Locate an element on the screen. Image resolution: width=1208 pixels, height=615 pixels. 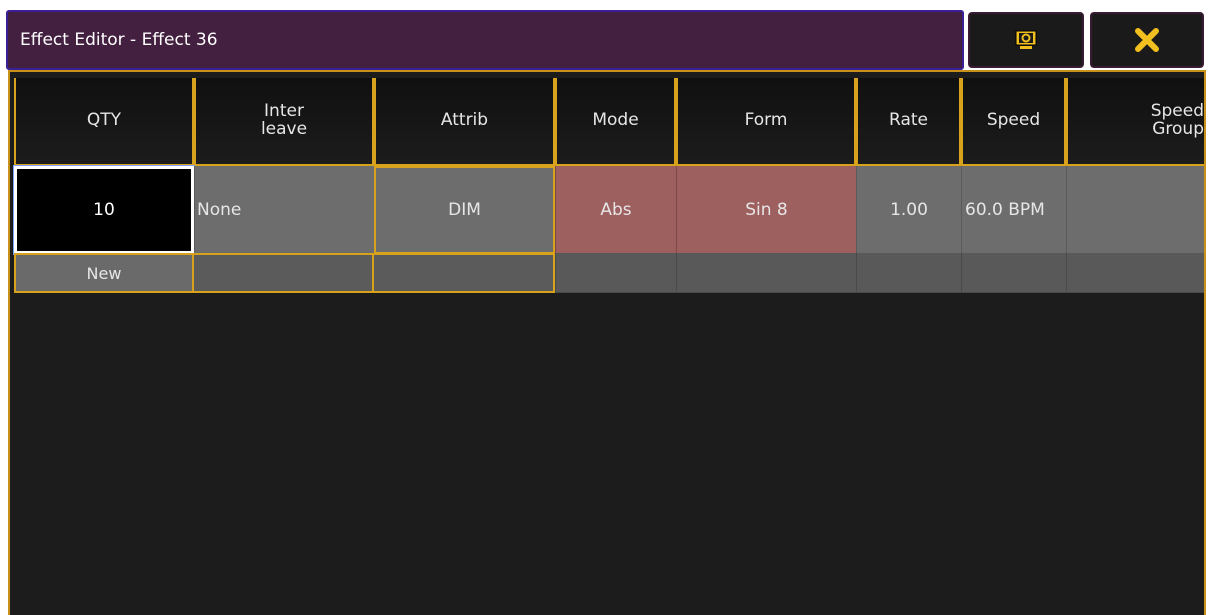
new-row-speed-cell is located at coordinates (1013, 273).